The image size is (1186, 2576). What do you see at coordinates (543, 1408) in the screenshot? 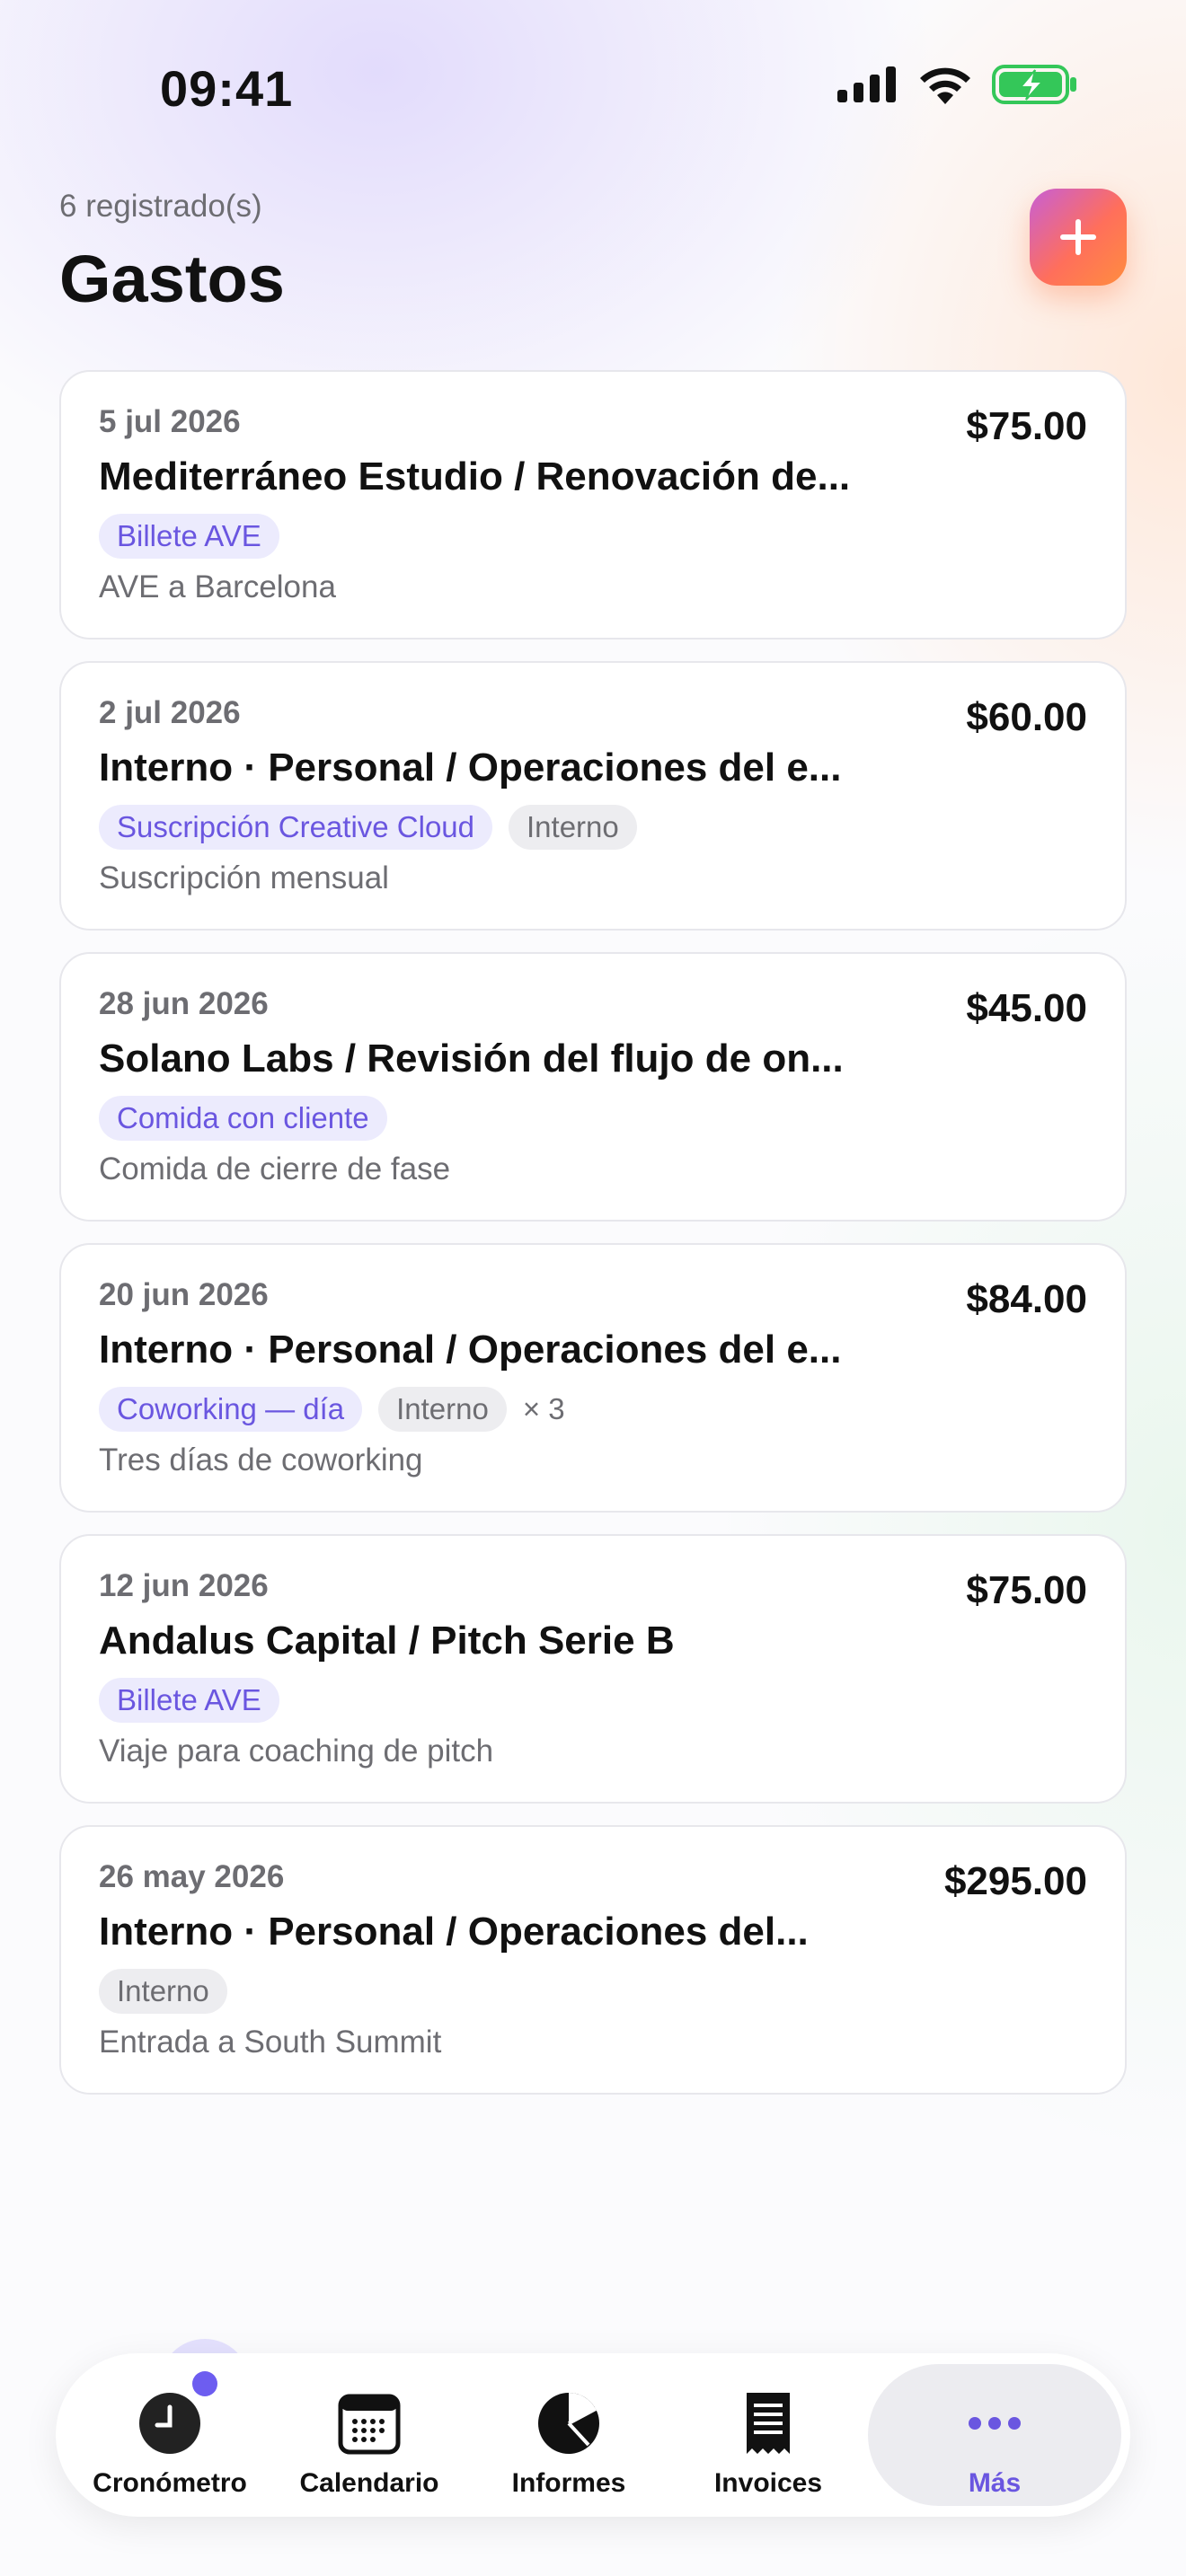
I see `quantity-multiplier: × 3` at bounding box center [543, 1408].